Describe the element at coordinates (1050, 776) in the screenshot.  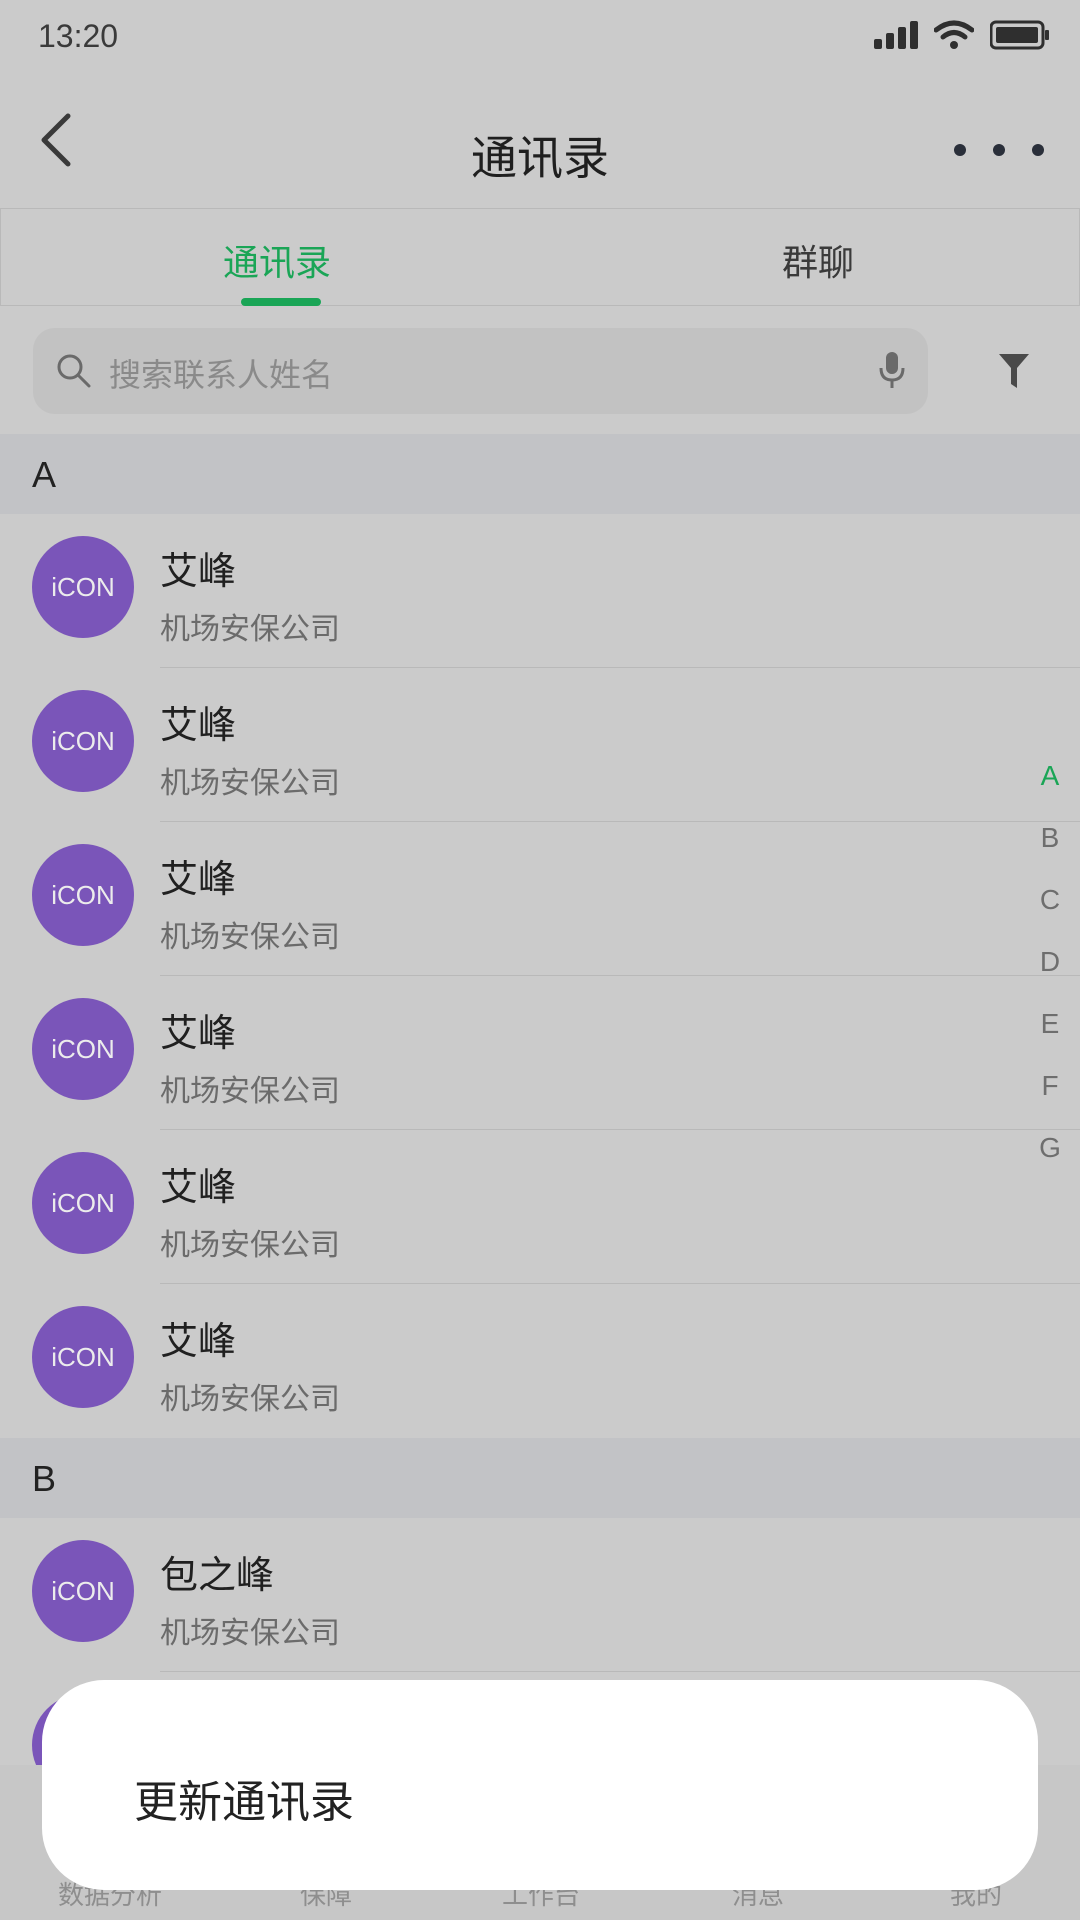
I see `index-letter-a: A` at that location.